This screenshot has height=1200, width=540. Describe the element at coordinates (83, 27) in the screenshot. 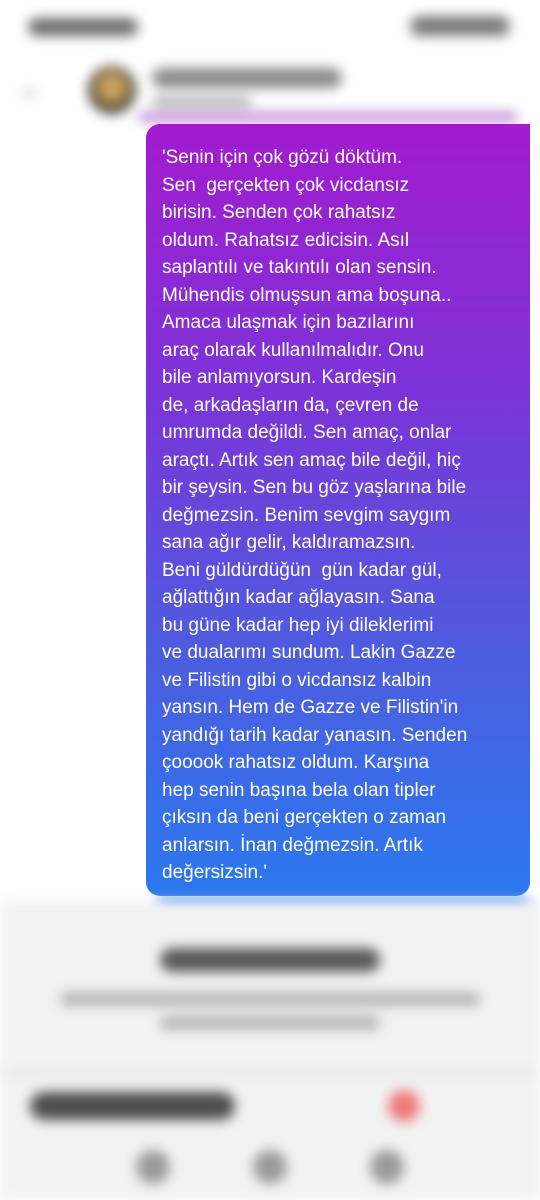

I see `status-time` at that location.